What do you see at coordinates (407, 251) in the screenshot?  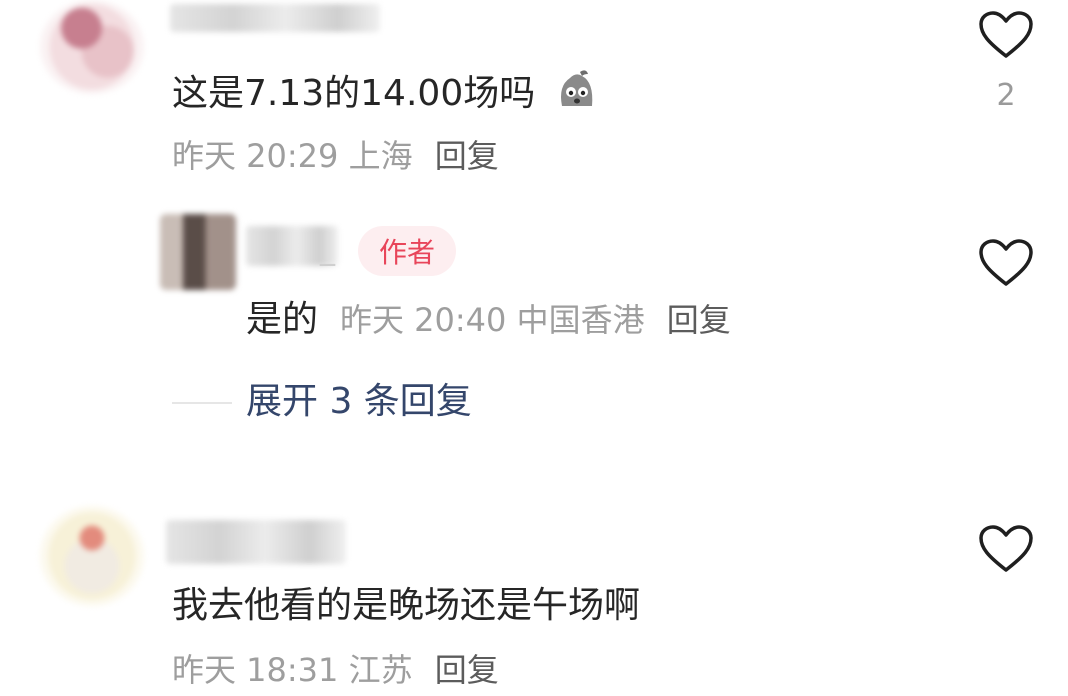 I see `author-badge: 作者` at bounding box center [407, 251].